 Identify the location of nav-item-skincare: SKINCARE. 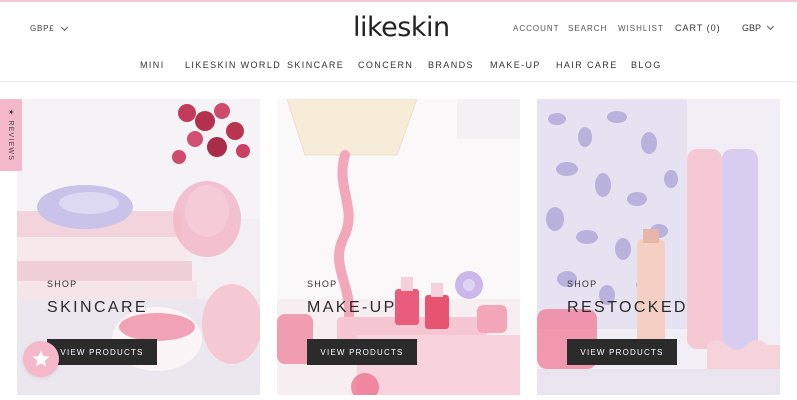
(315, 65).